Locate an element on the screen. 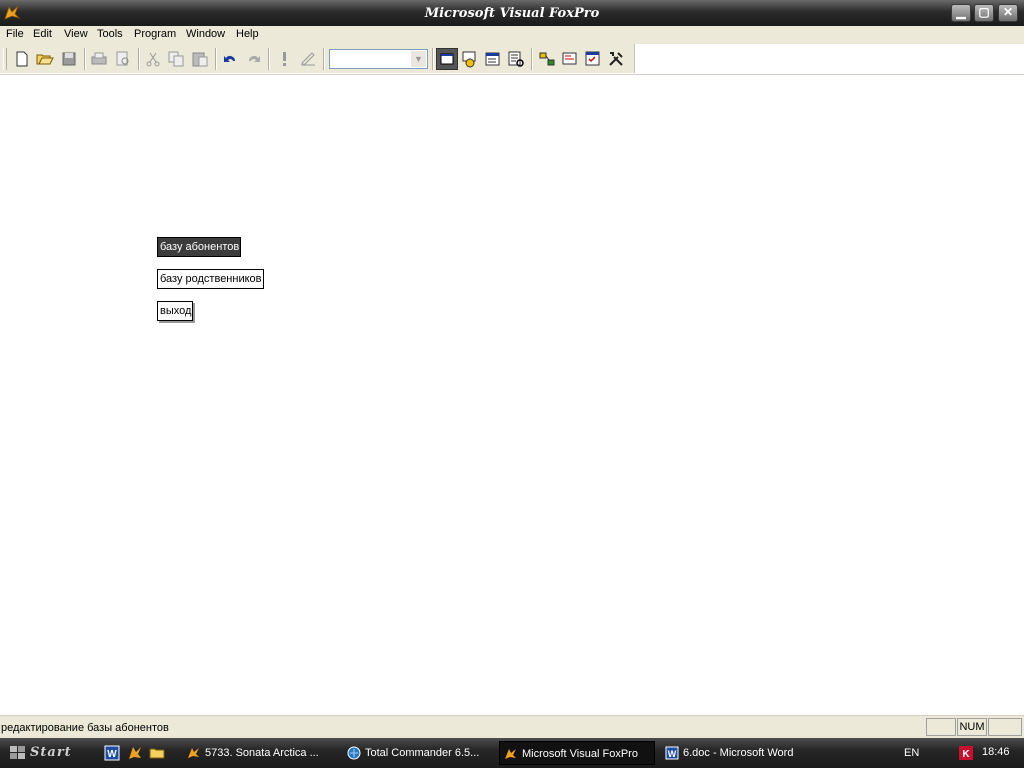 The width and height of the screenshot is (1024, 768). num-lock-indicator: NUM is located at coordinates (972, 727).